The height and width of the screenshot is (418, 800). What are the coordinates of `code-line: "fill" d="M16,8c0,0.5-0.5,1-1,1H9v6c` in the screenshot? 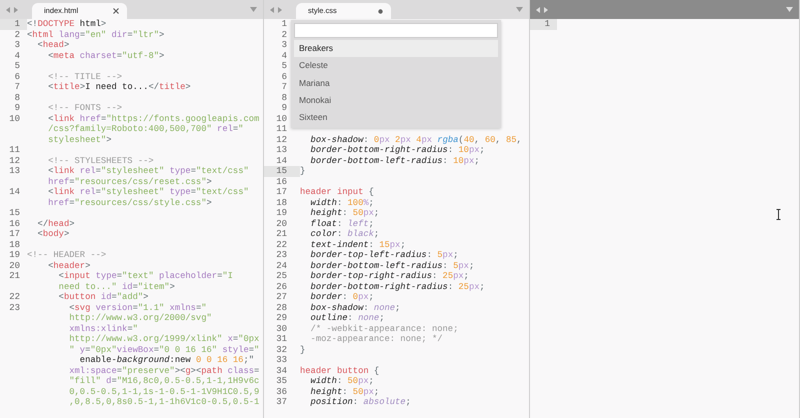 It's located at (164, 381).